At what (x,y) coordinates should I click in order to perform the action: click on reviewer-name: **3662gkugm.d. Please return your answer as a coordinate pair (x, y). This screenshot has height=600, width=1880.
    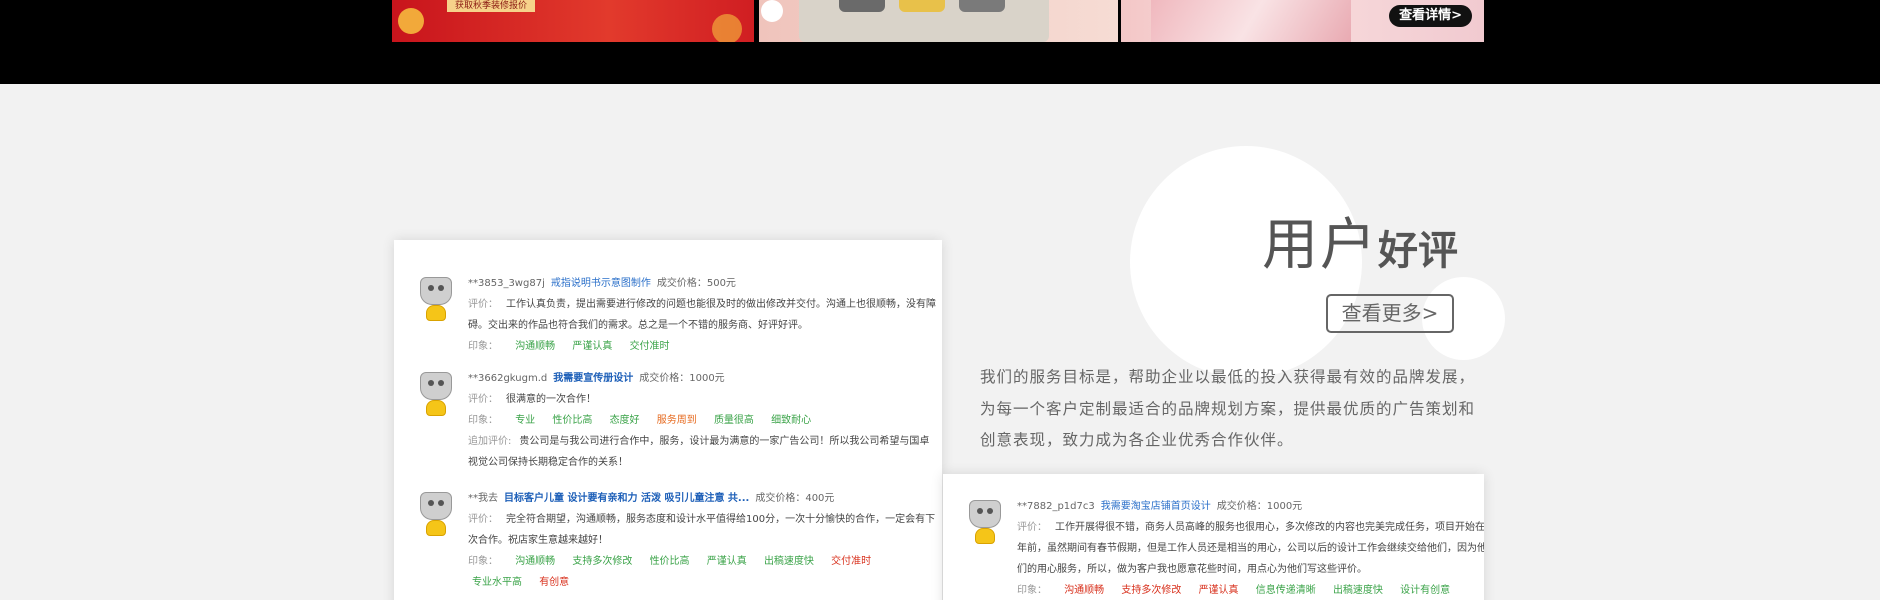
    Looking at the image, I should click on (508, 378).